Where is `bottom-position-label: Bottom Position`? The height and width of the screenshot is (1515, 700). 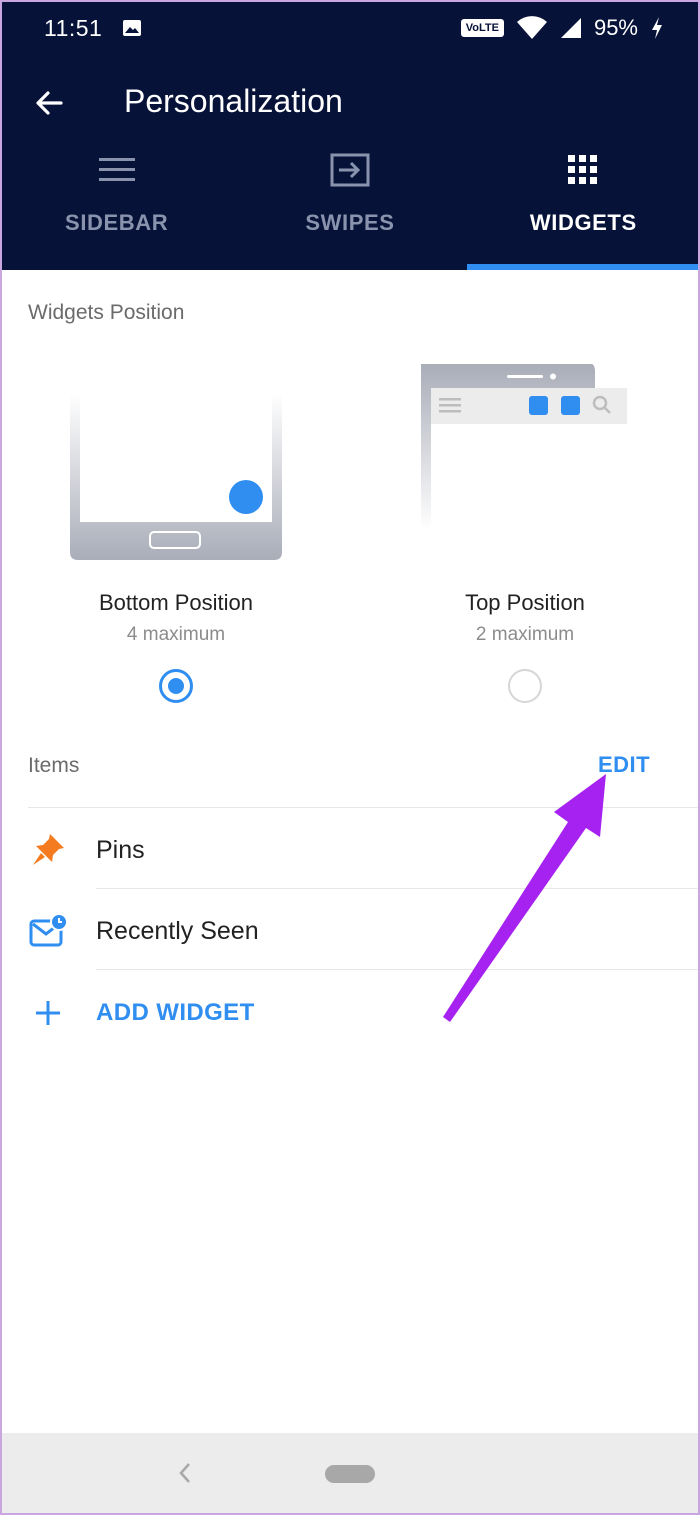 bottom-position-label: Bottom Position is located at coordinates (176, 602).